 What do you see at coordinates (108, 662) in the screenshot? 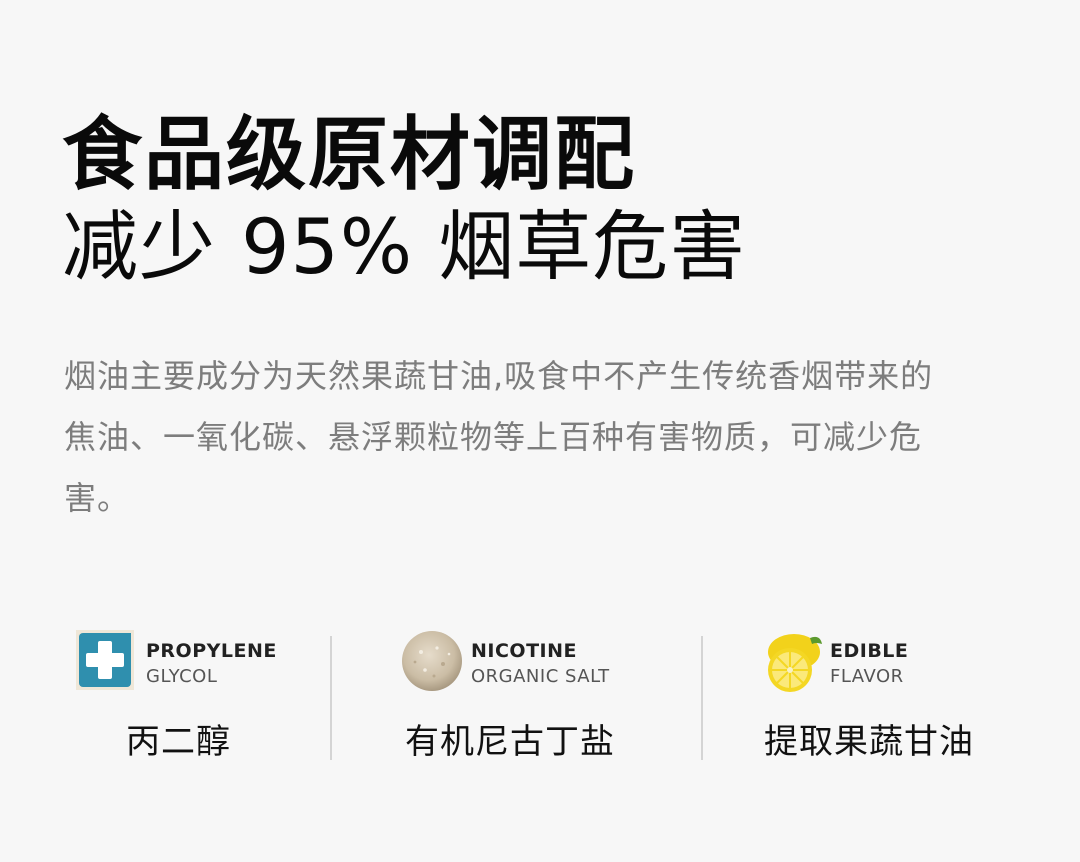
I see `medical-cross-icon` at bounding box center [108, 662].